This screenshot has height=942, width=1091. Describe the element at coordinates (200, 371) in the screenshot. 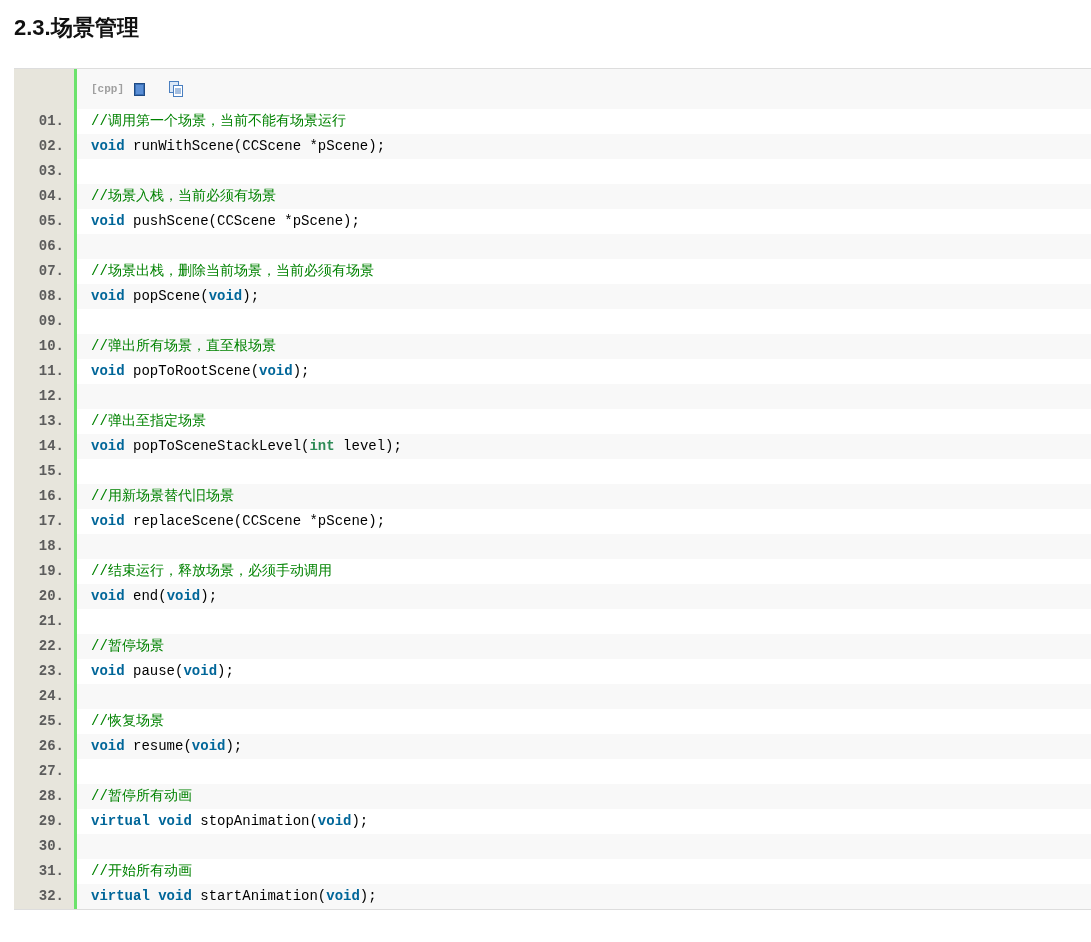

I see `code-line: void popToRootScene(void);` at that location.